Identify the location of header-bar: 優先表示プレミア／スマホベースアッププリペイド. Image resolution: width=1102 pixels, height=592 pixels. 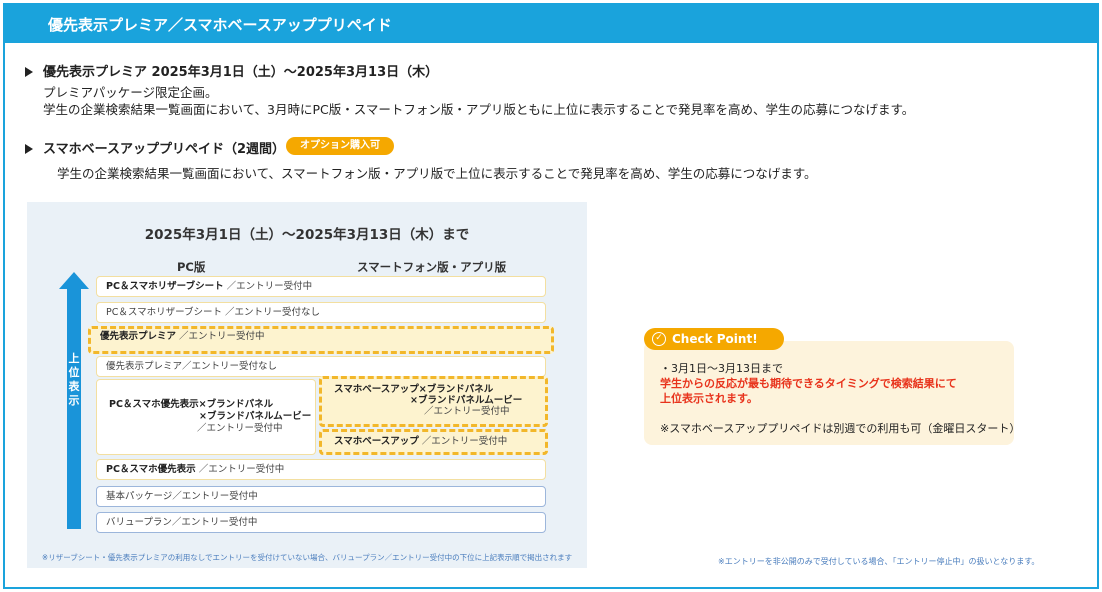
(551, 24).